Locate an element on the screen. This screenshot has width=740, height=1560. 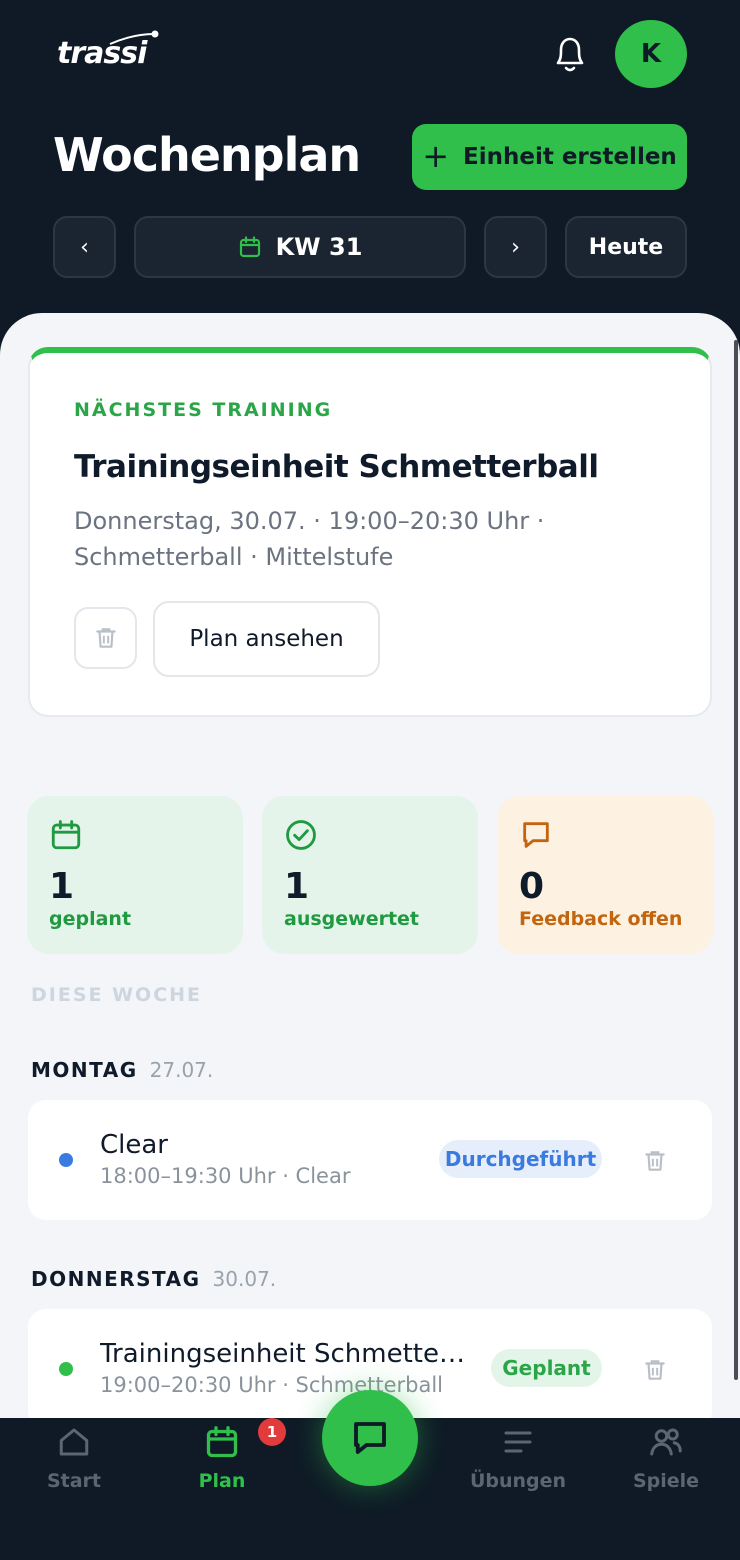
scrollbar is located at coordinates (736, 860).